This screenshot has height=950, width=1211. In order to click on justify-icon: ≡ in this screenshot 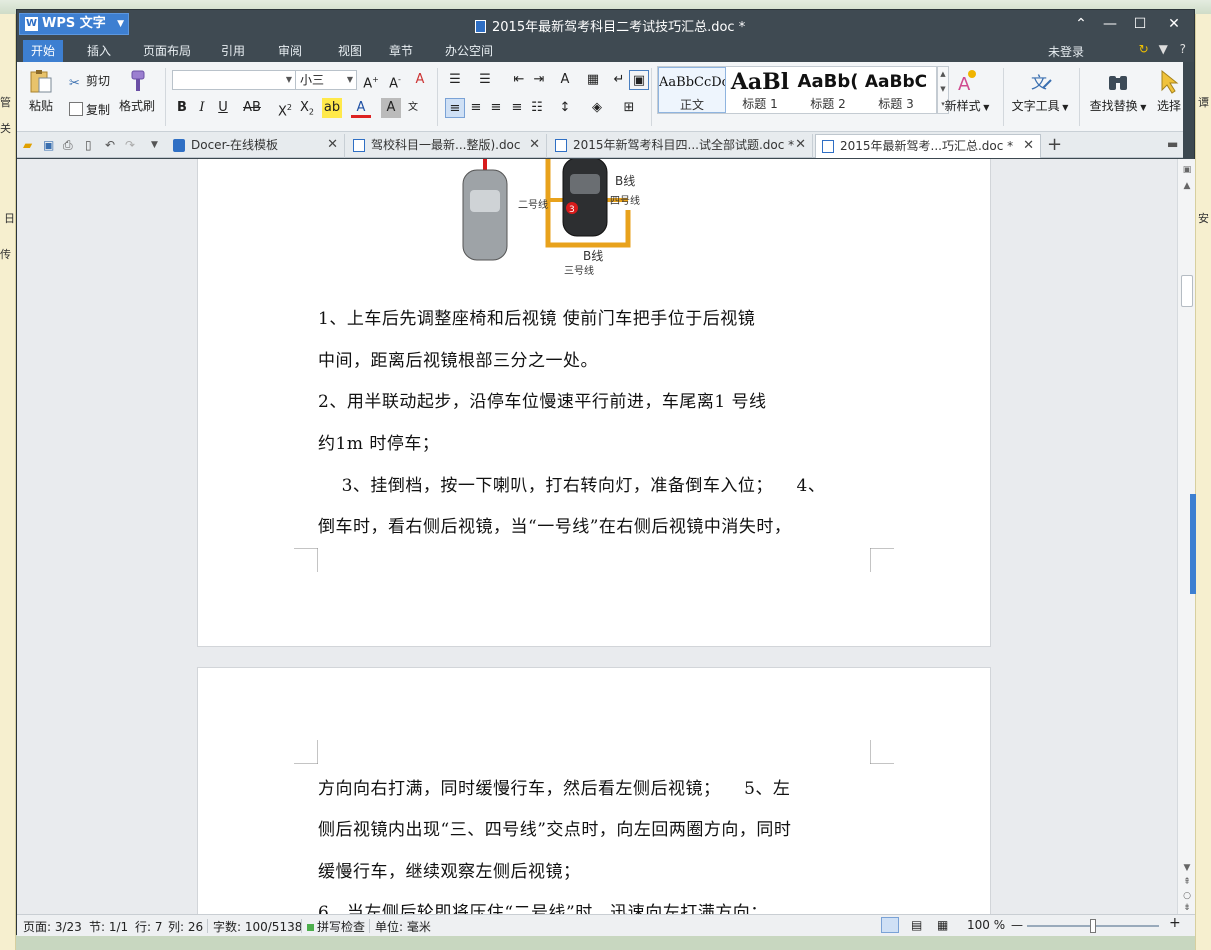, I will do `click(517, 108)`.